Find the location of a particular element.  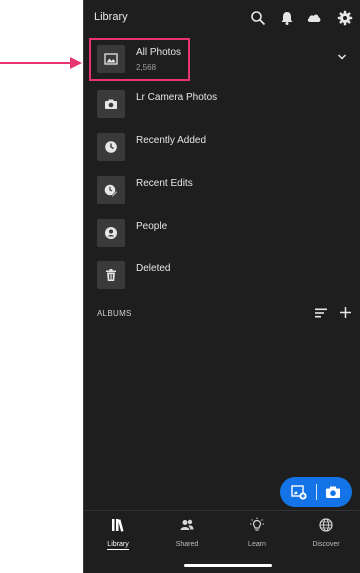

person-icon is located at coordinates (111, 233).